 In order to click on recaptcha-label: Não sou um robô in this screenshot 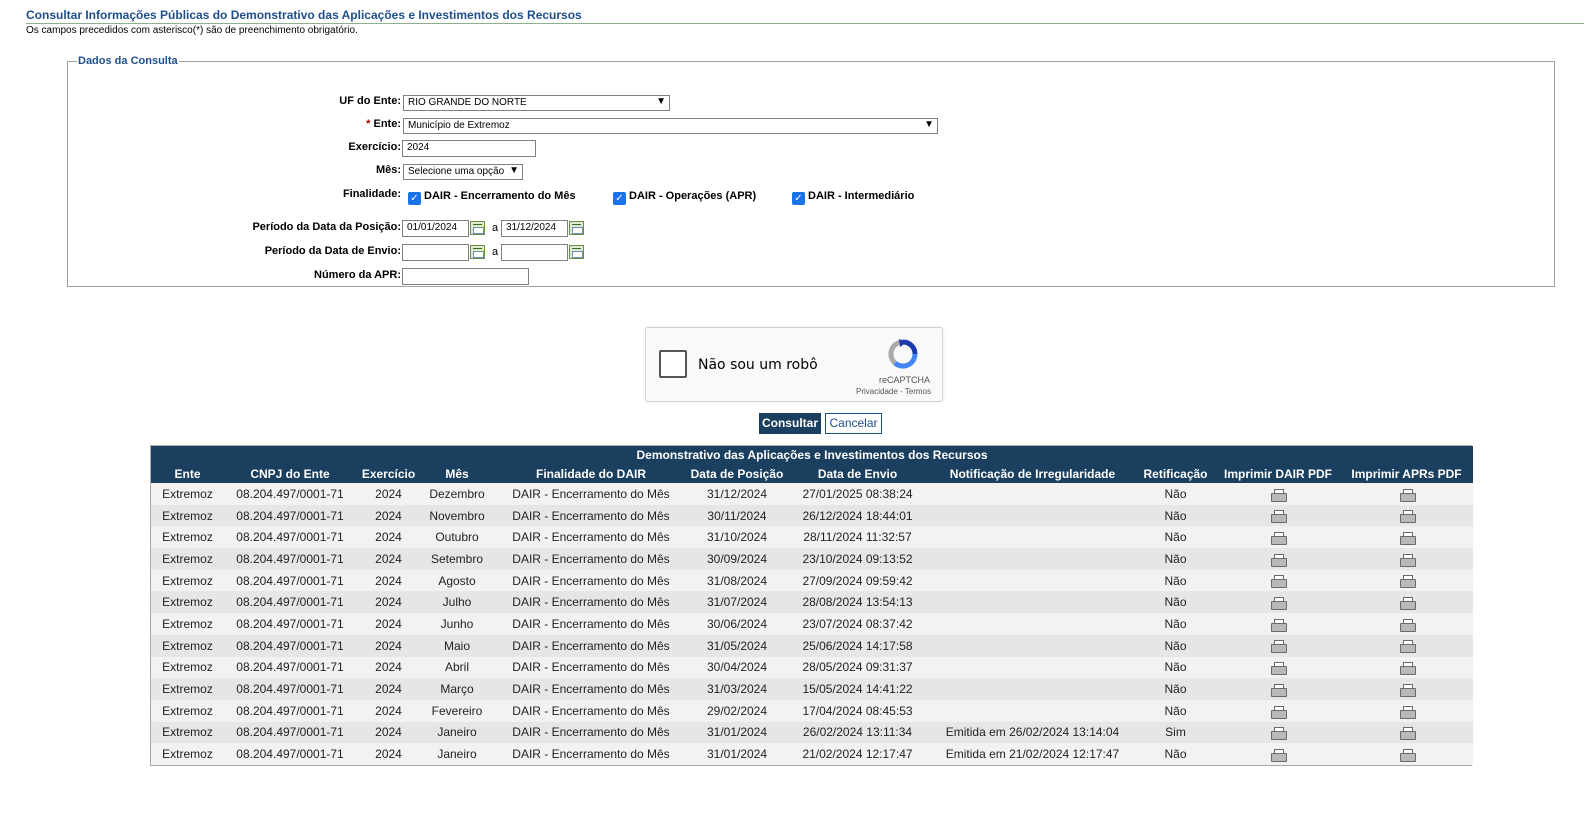, I will do `click(758, 365)`.